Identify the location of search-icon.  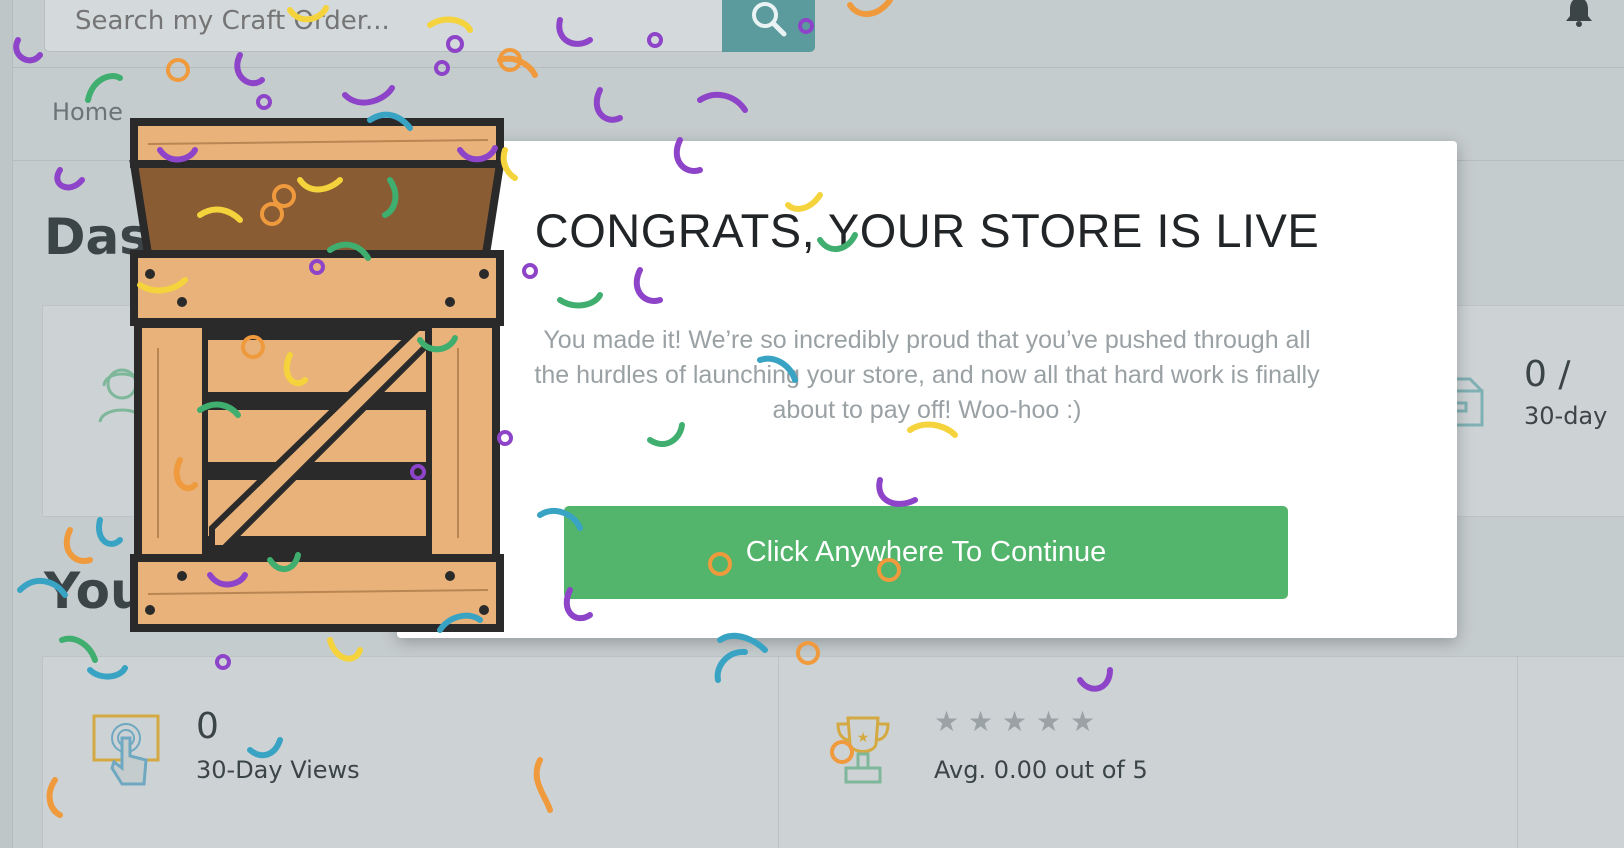
(768, 19).